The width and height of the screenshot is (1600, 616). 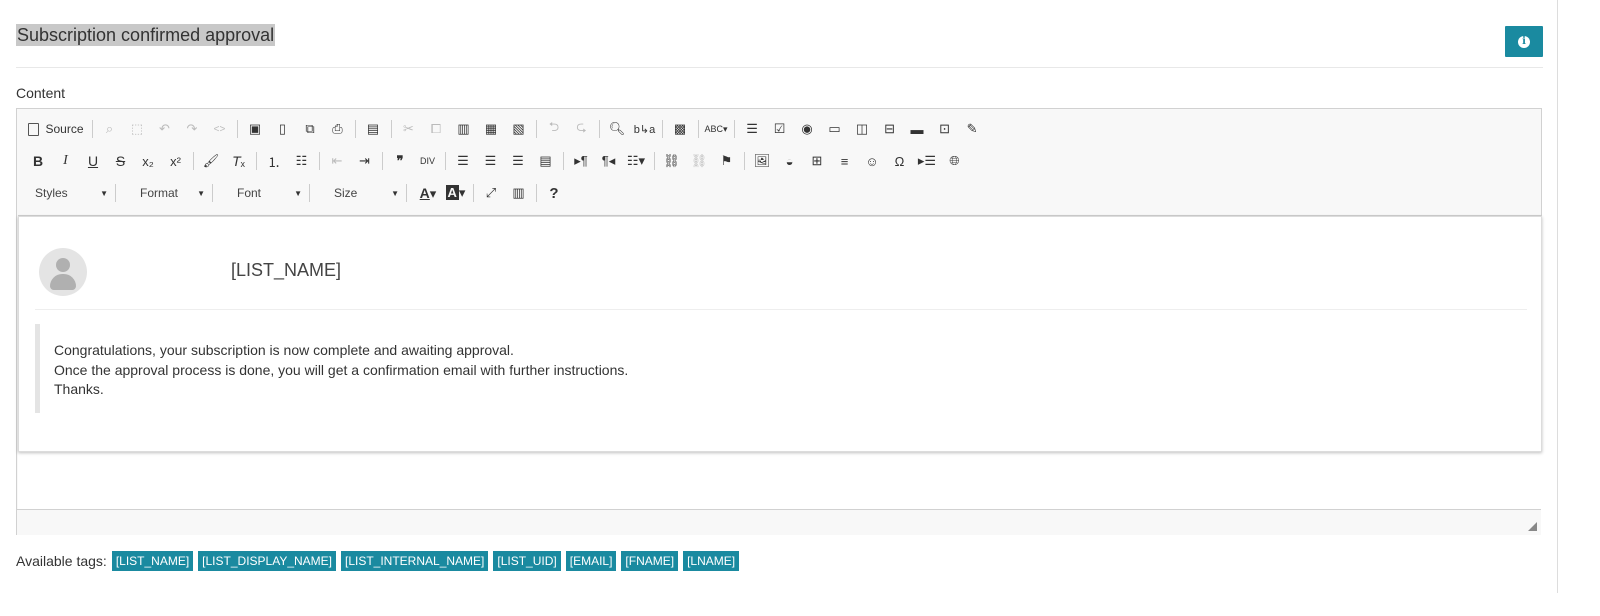 I want to click on button-icon: ▬, so click(x=917, y=129).